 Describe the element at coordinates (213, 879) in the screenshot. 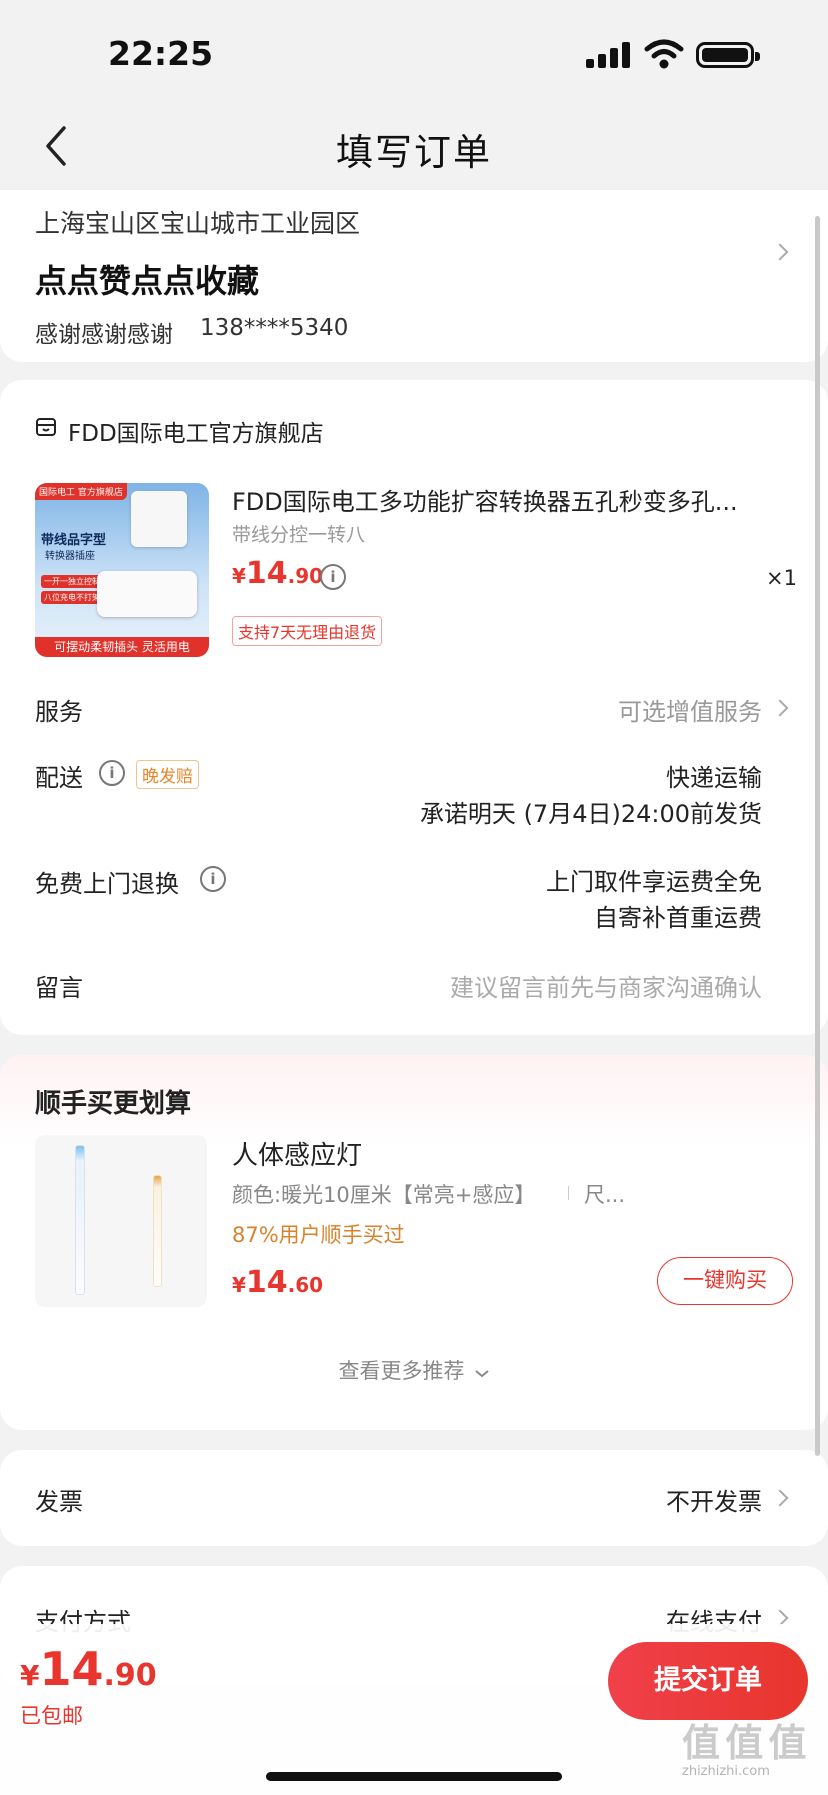

I see `return-info-icon: i` at that location.